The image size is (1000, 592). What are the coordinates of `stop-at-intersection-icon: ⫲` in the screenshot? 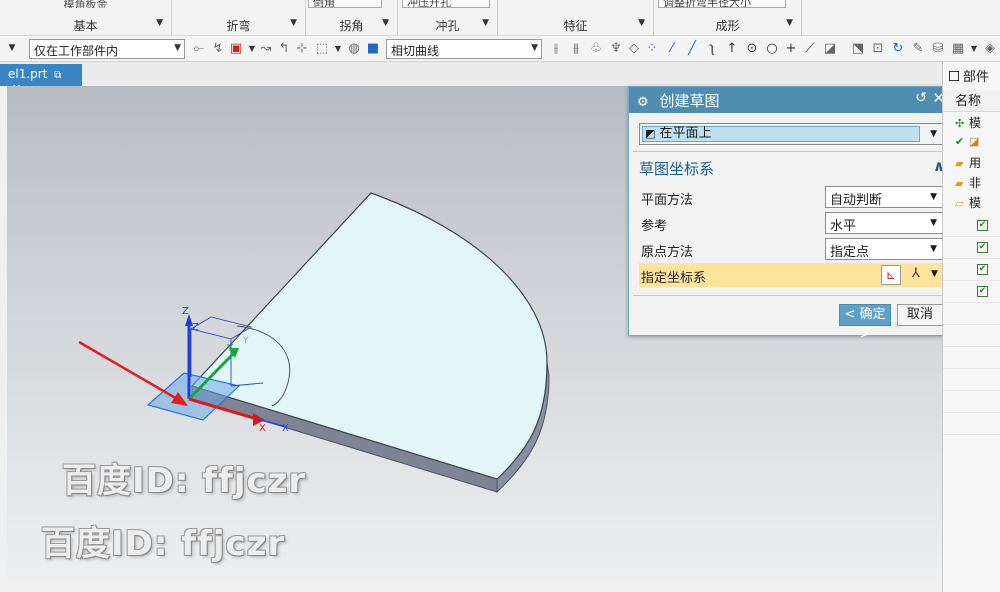 It's located at (556, 48).